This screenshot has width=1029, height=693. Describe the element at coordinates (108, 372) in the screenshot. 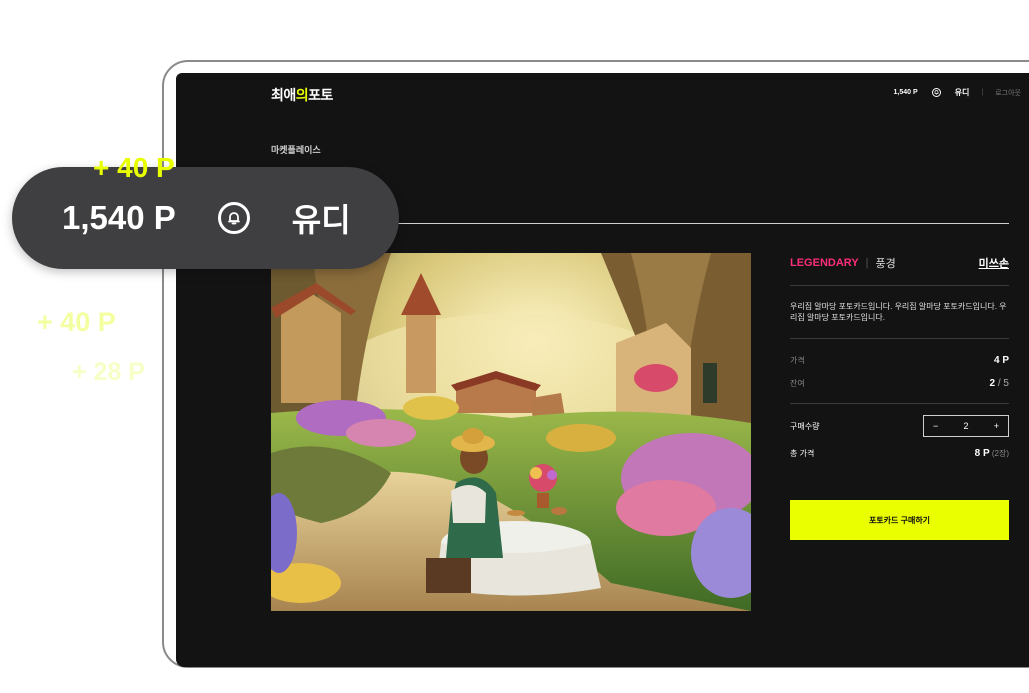

I see `points-gain-label: + 28 P` at that location.